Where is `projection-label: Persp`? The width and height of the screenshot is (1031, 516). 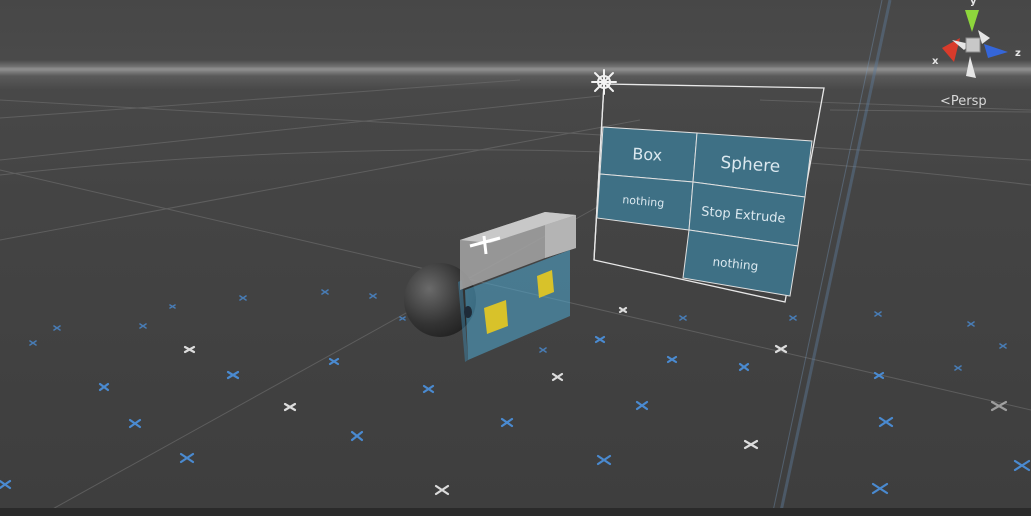
projection-label: Persp is located at coordinates (968, 101).